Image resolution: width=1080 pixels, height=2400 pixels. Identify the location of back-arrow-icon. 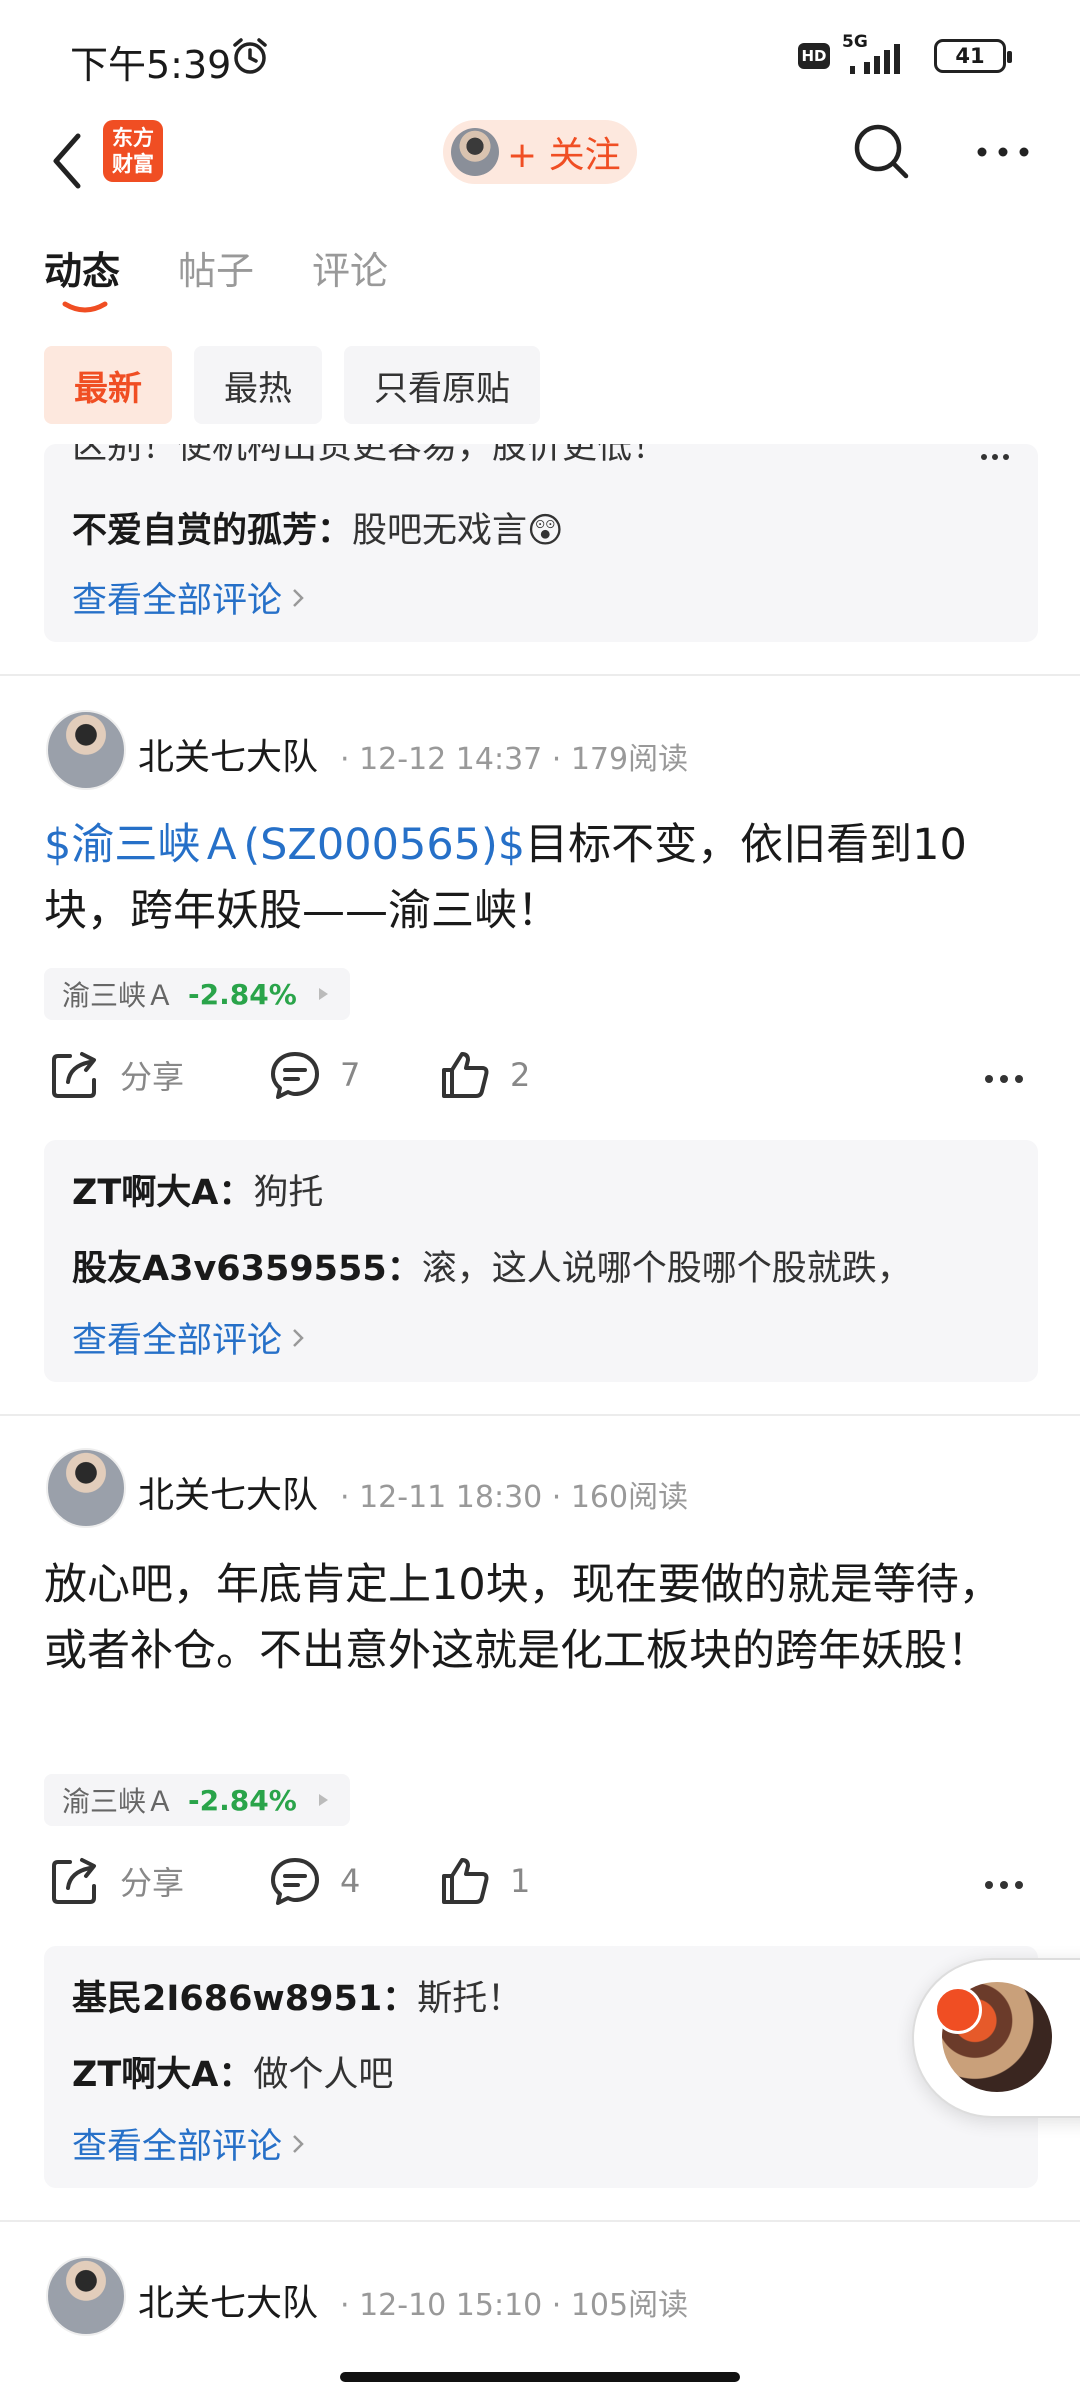
(66, 161).